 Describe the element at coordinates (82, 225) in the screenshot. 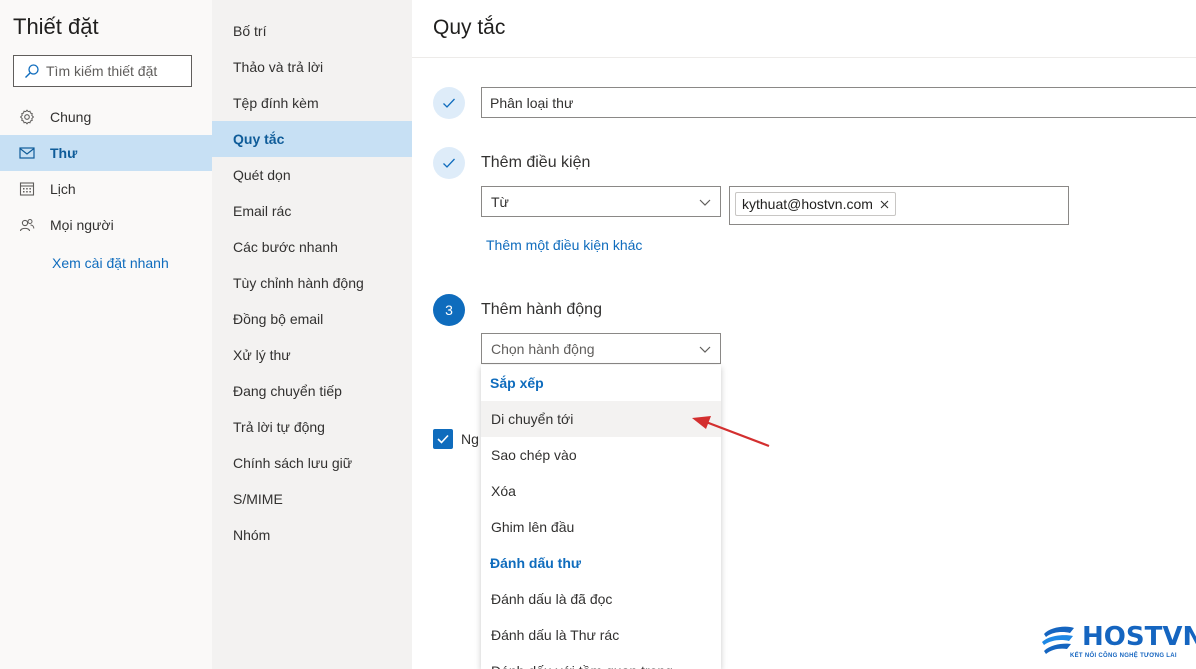

I see `nav-item-label: Mọi người` at that location.